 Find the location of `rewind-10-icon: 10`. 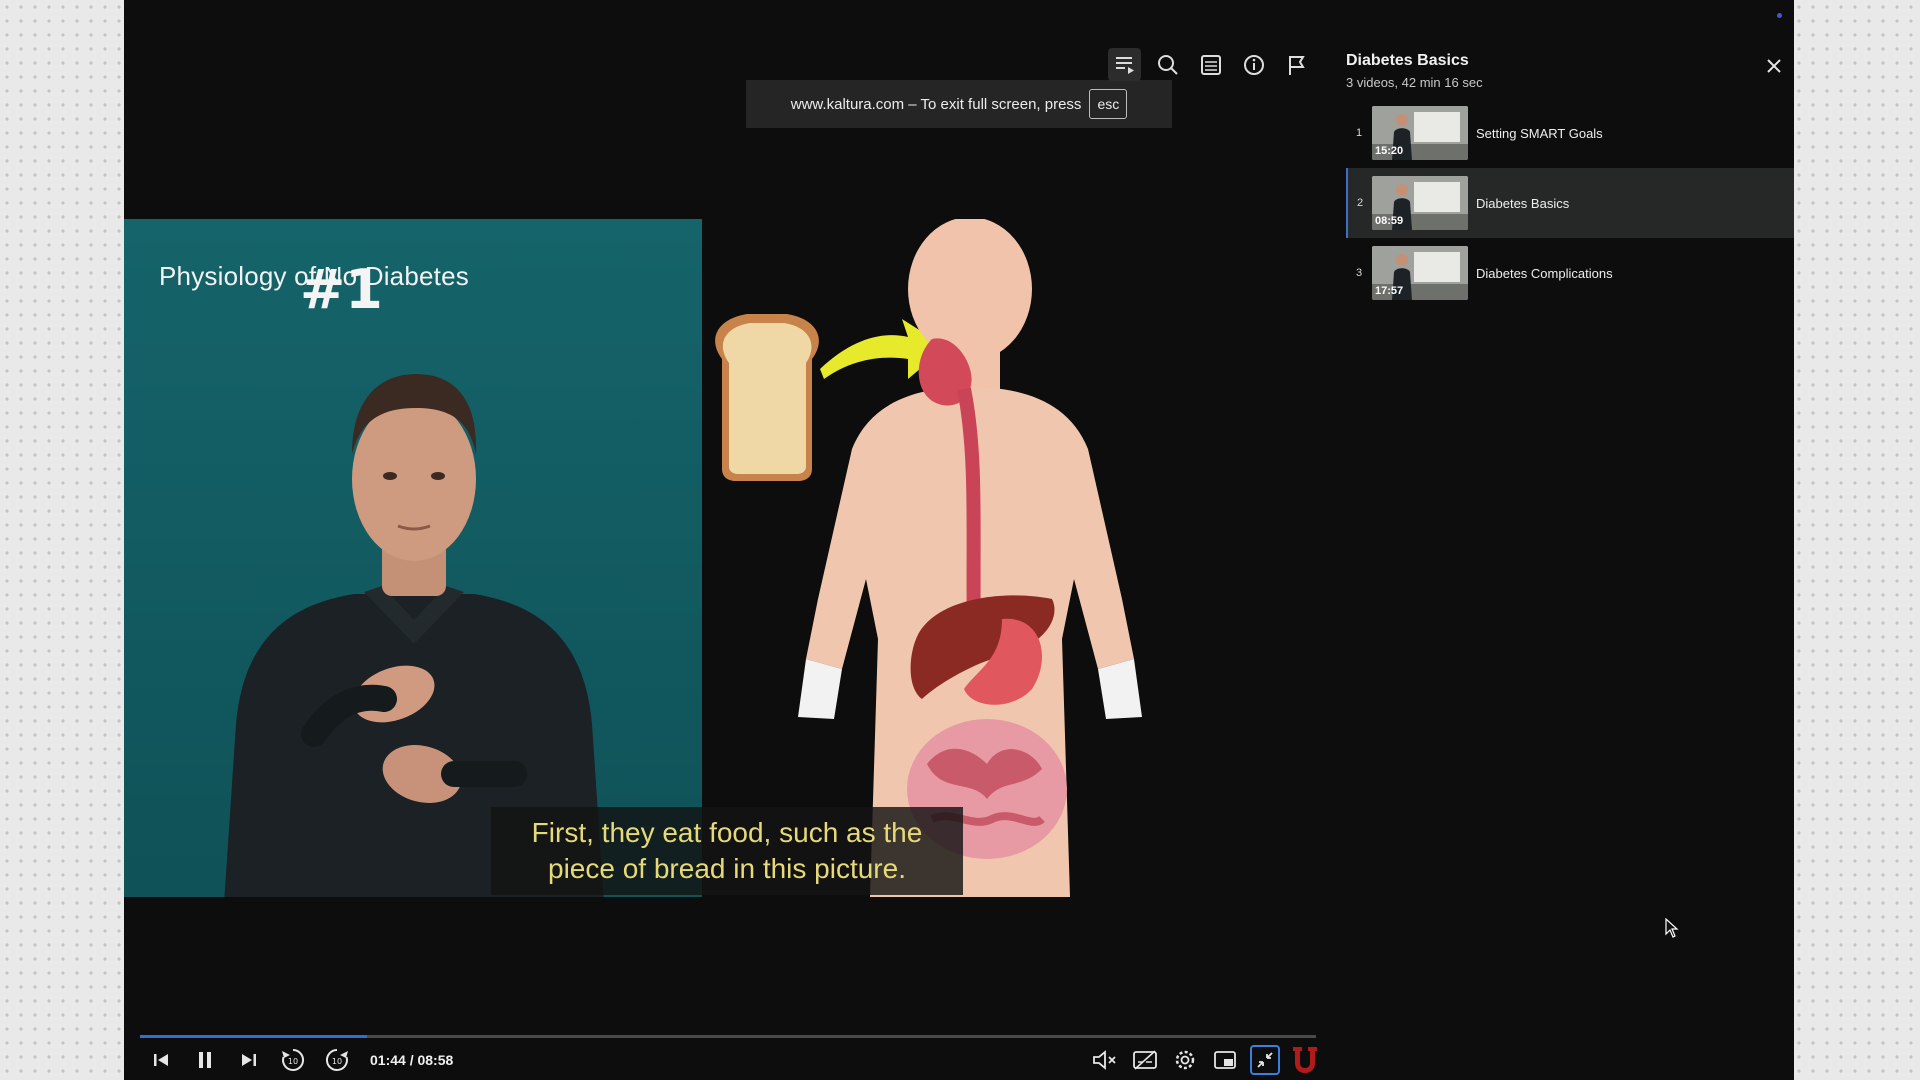

rewind-10-icon: 10 is located at coordinates (293, 1060).